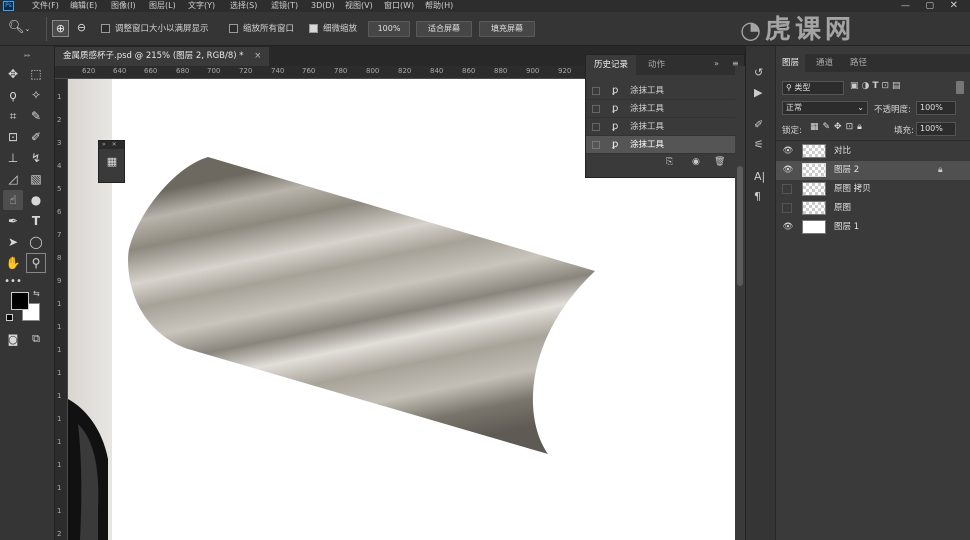 Image resolution: width=970 pixels, height=540 pixels. Describe the element at coordinates (13, 74) in the screenshot. I see `move-tool-icon: ✥` at that location.